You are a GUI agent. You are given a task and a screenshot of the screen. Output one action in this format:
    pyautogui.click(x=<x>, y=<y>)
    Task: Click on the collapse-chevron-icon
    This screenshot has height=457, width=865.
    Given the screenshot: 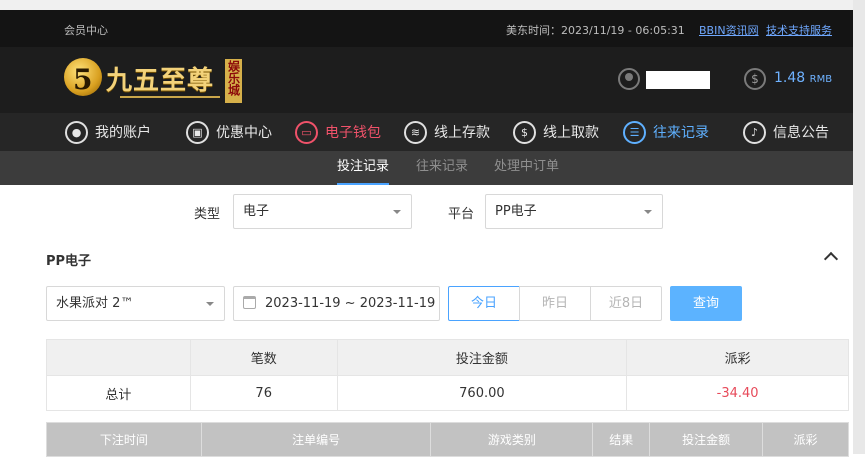 What is the action you would take?
    pyautogui.click(x=831, y=259)
    